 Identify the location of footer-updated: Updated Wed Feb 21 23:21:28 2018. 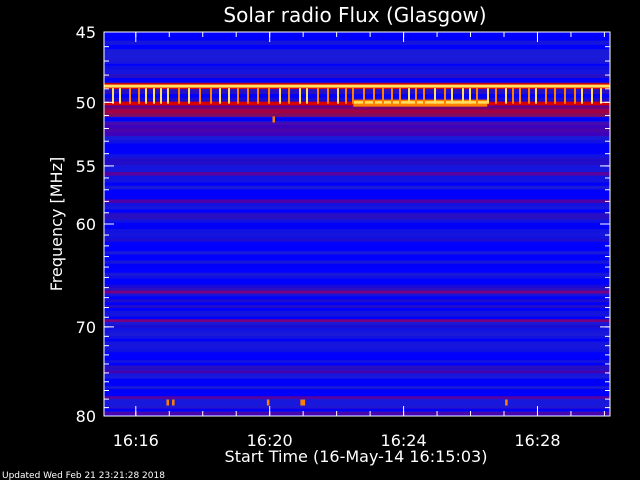
(83, 475).